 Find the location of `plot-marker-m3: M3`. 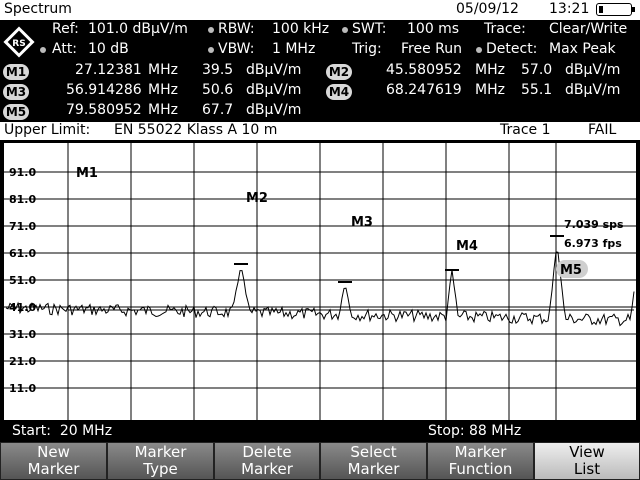

plot-marker-m3: M3 is located at coordinates (362, 222).